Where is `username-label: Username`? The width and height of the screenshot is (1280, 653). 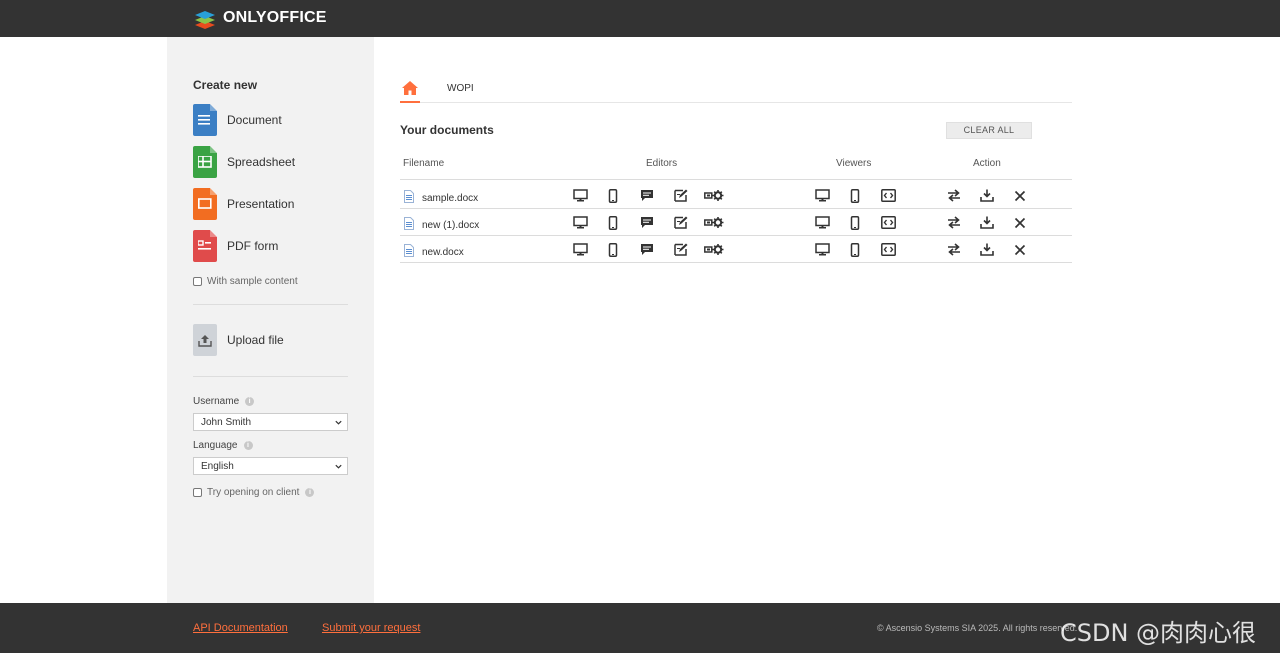 username-label: Username is located at coordinates (216, 401).